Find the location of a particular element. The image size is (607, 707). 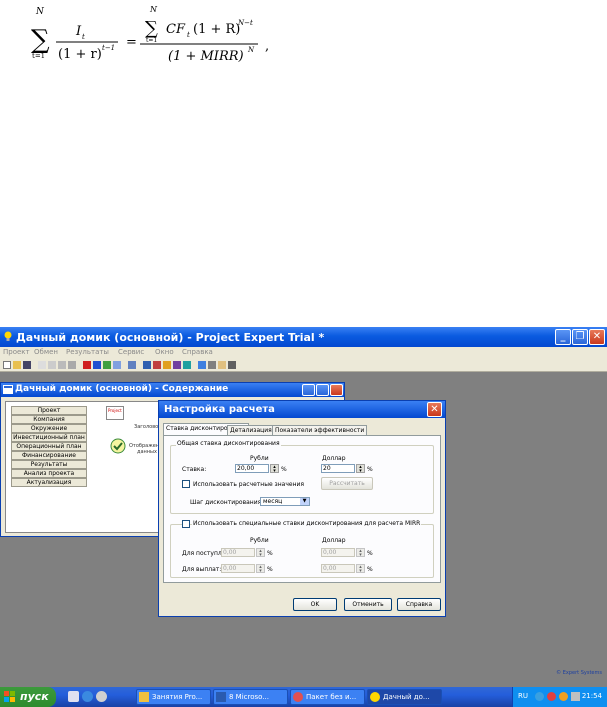

dialog-titlebar: Настройка расчета ✕ is located at coordinates (302, 409).